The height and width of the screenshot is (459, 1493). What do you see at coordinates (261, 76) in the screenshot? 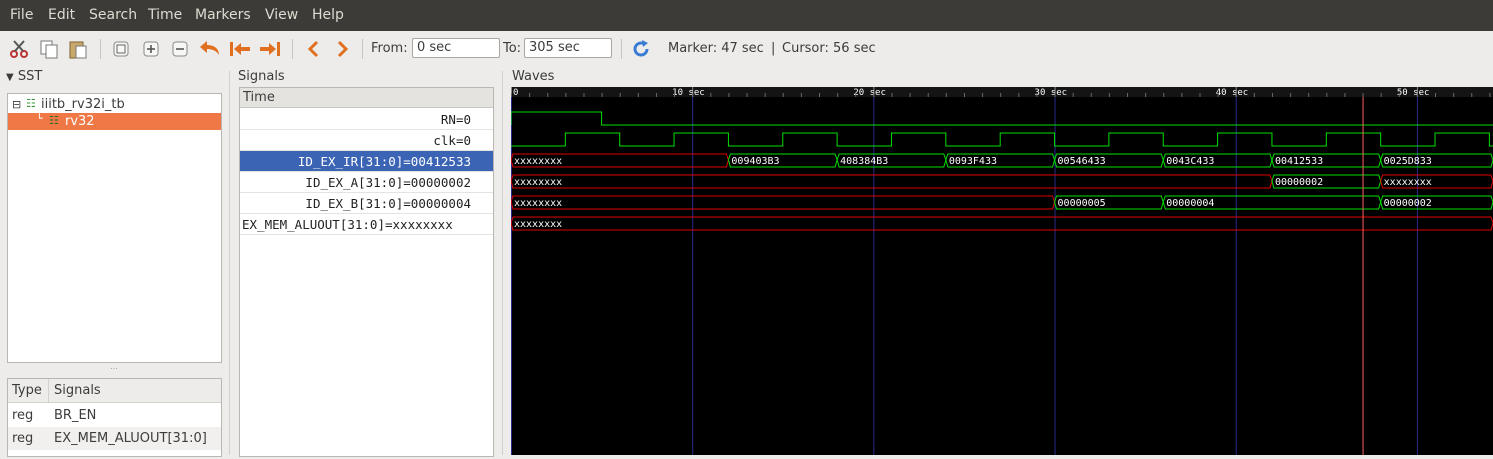
I see `signals-title: Signals` at bounding box center [261, 76].